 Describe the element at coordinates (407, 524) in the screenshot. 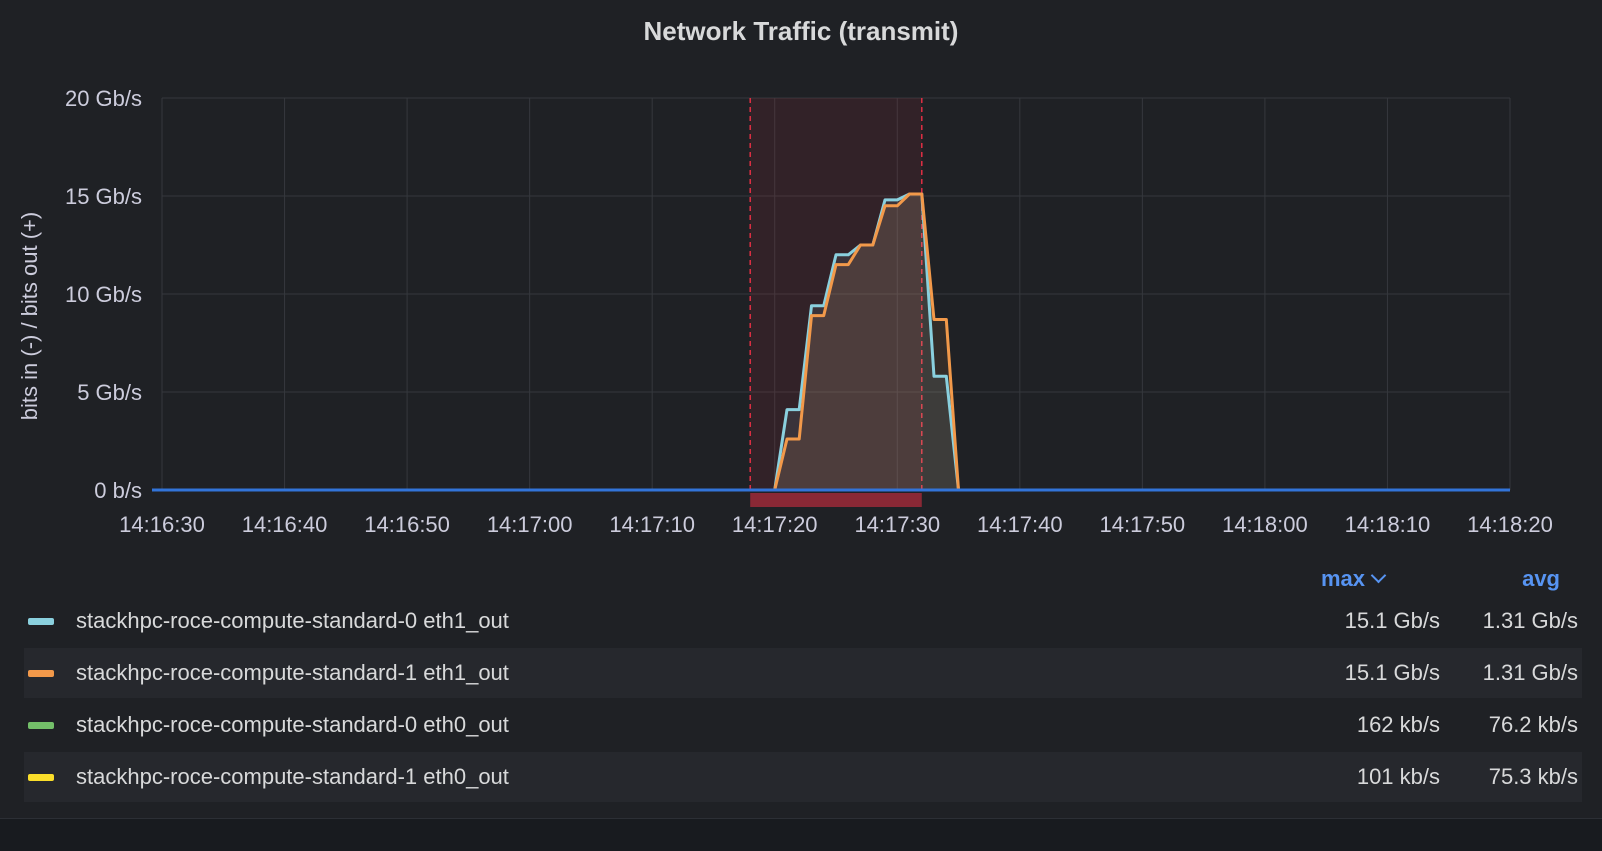

I see `x-tick-label: 14:16:50` at that location.